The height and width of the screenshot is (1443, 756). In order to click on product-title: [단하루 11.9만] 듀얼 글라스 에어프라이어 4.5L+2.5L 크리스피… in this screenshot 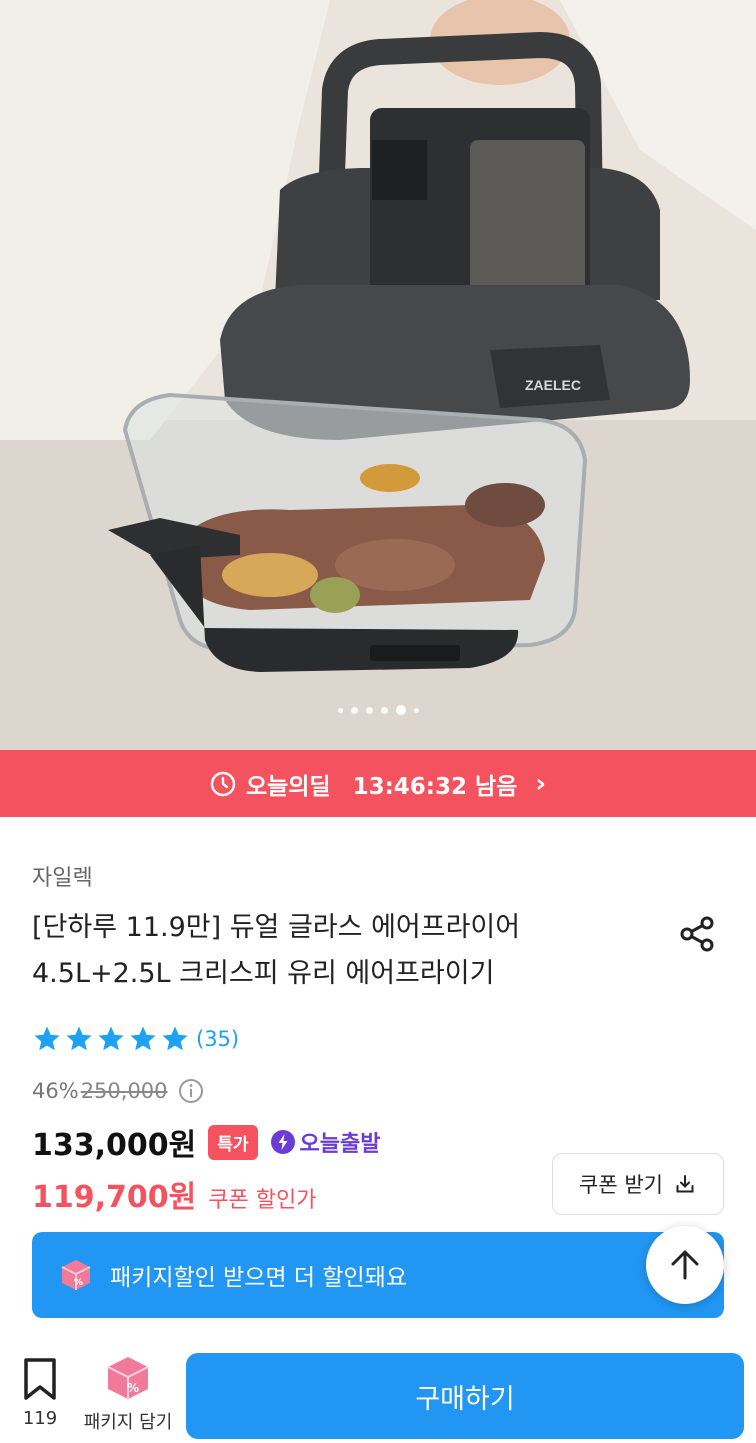, I will do `click(332, 951)`.